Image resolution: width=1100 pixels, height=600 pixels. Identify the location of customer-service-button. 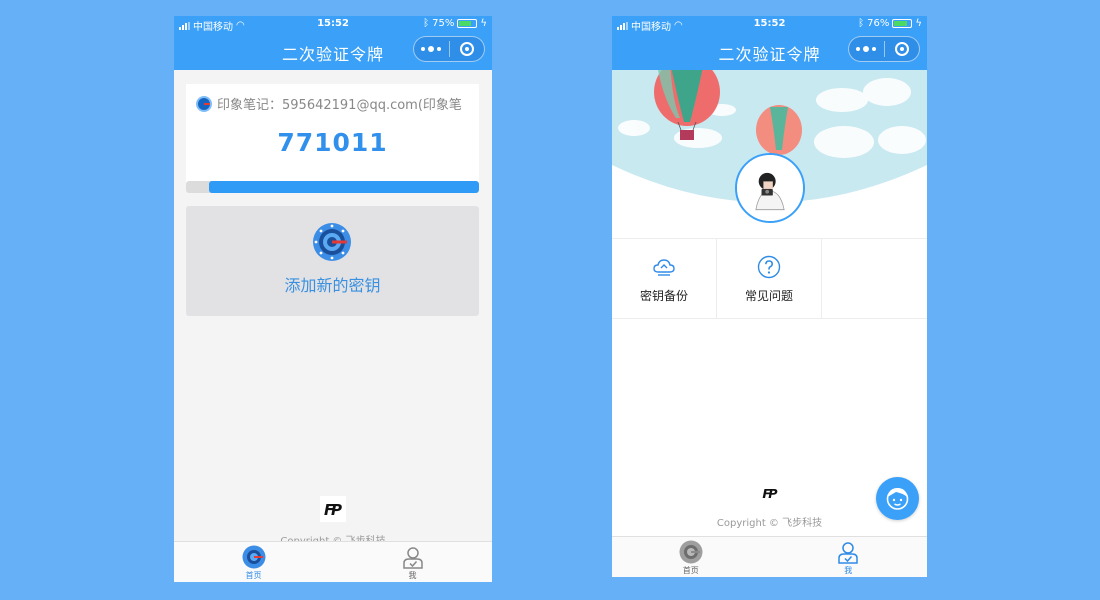
(897, 498).